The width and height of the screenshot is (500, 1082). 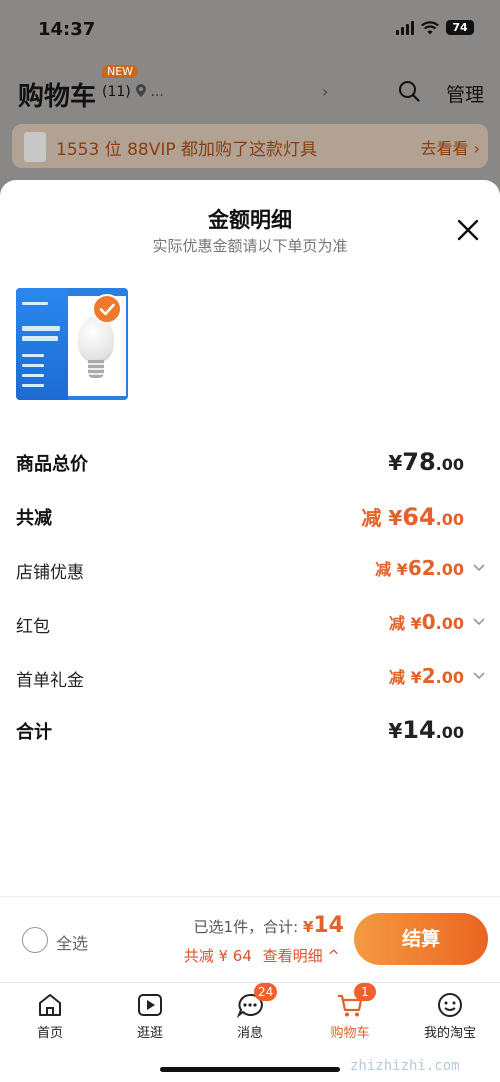 I want to click on tab-label: 逛逛, so click(x=149, y=1033).